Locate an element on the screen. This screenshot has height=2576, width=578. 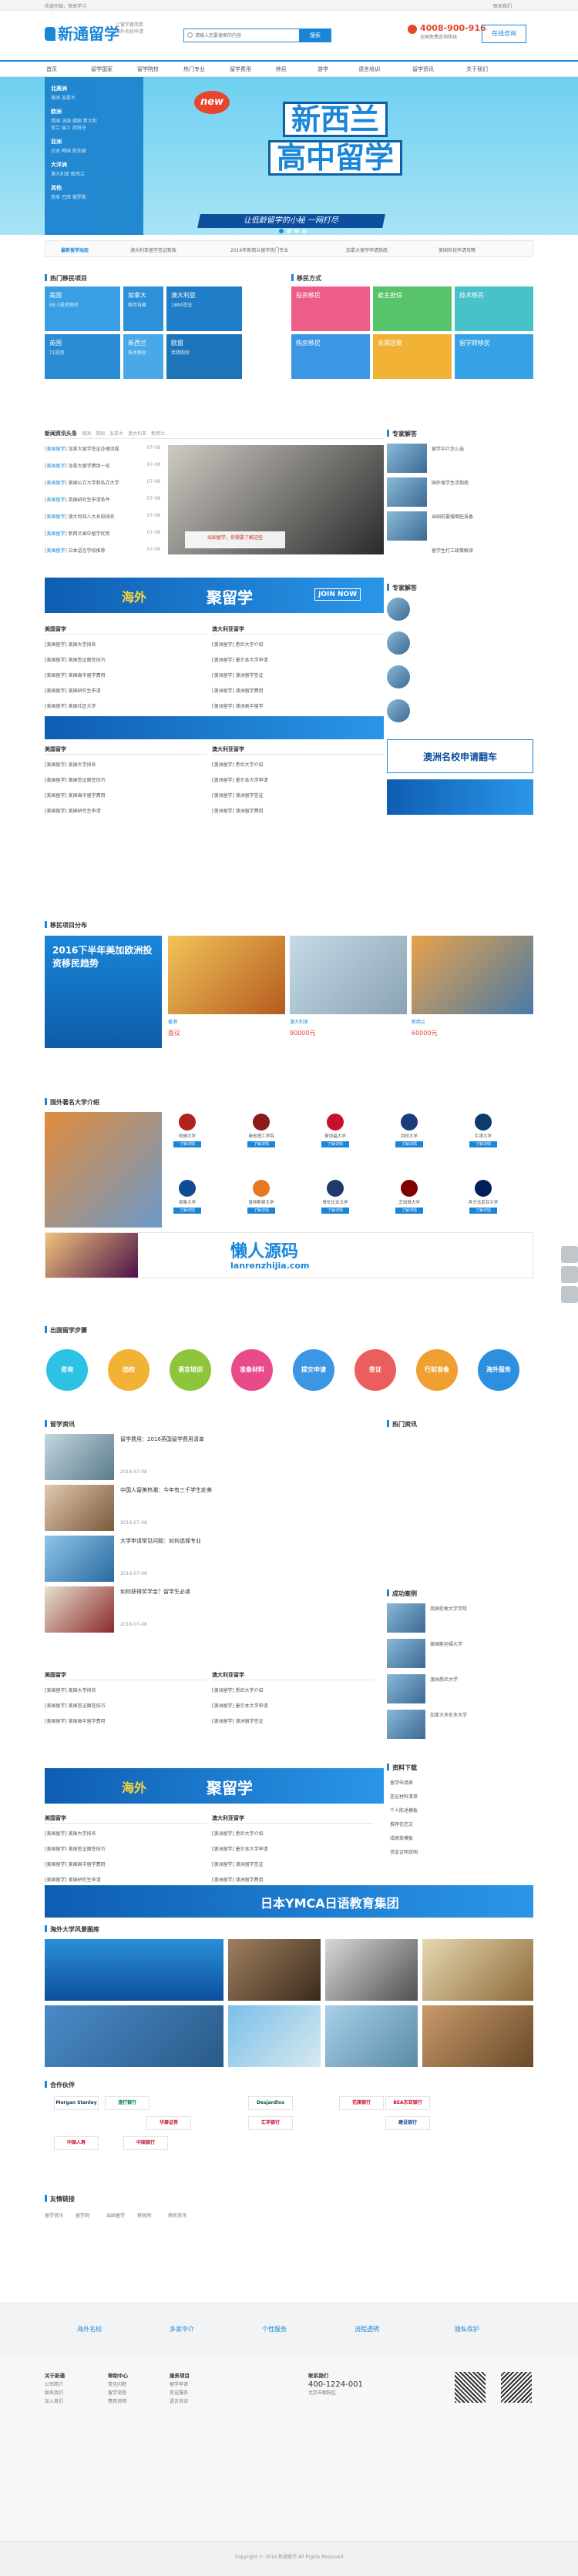
nav-item: 游学 is located at coordinates (323, 69).